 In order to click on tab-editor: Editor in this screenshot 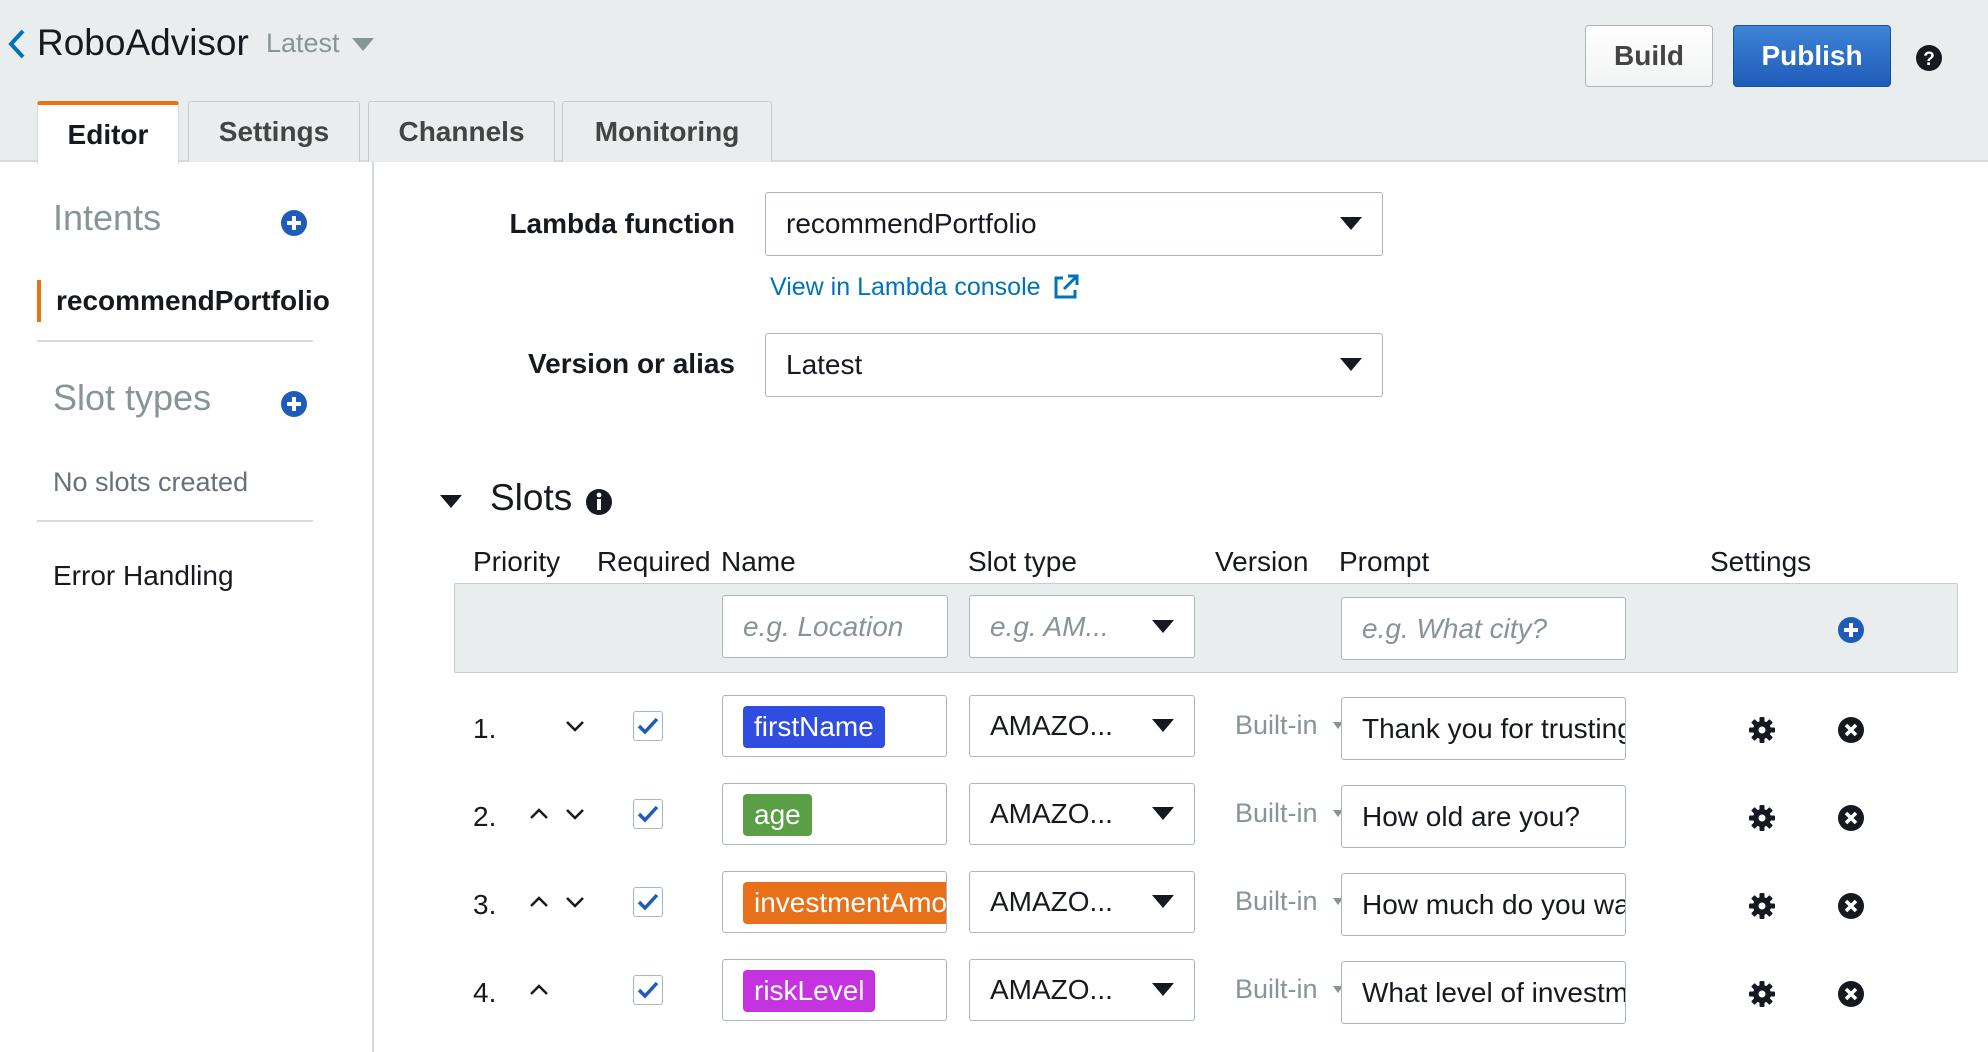, I will do `click(108, 132)`.